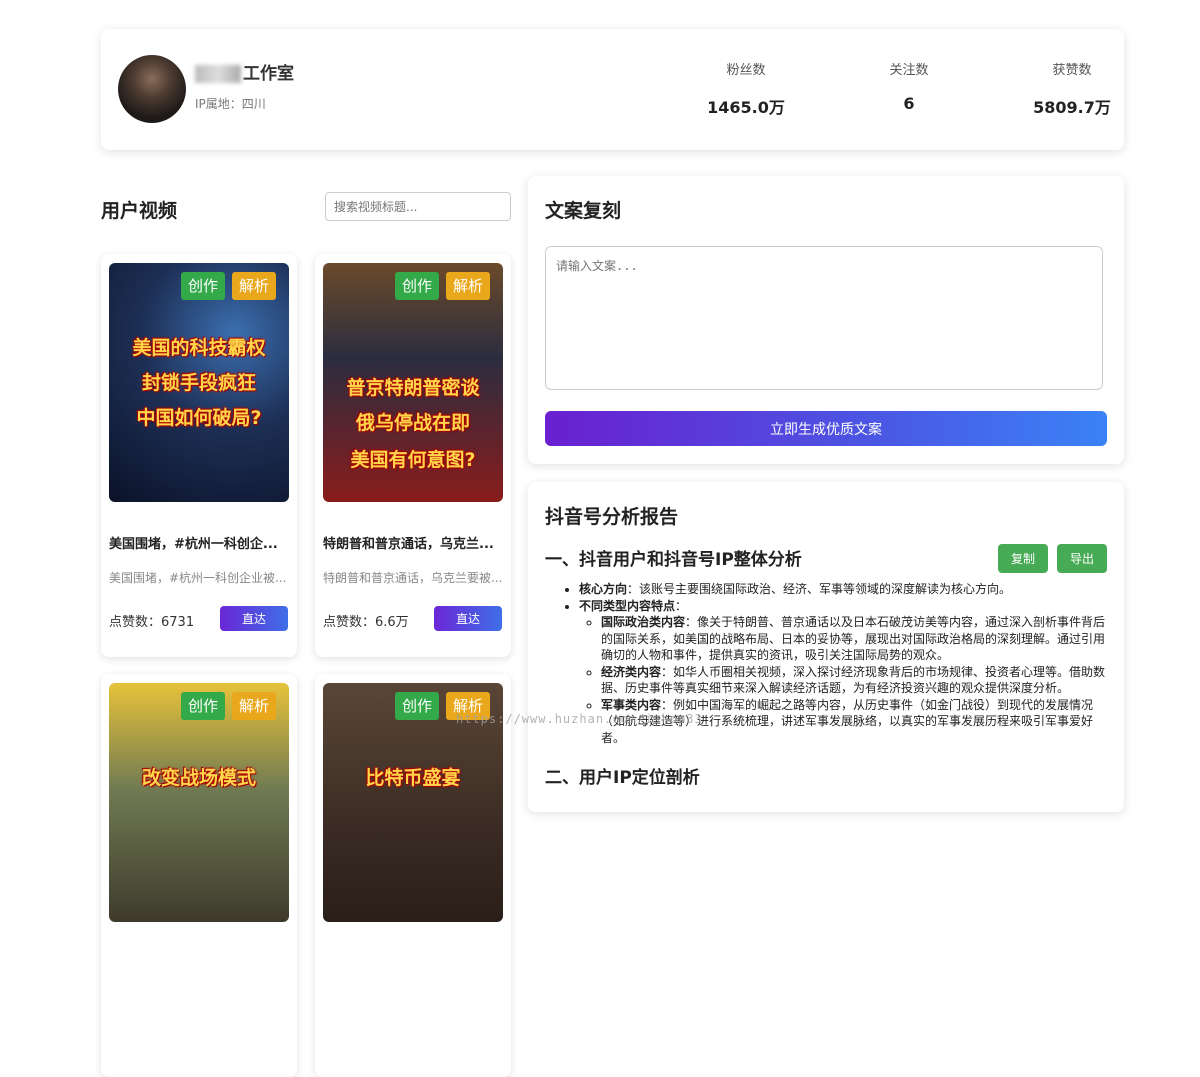  Describe the element at coordinates (579, 719) in the screenshot. I see `watermark: https://www.huzhan.com/ishop33` at that location.